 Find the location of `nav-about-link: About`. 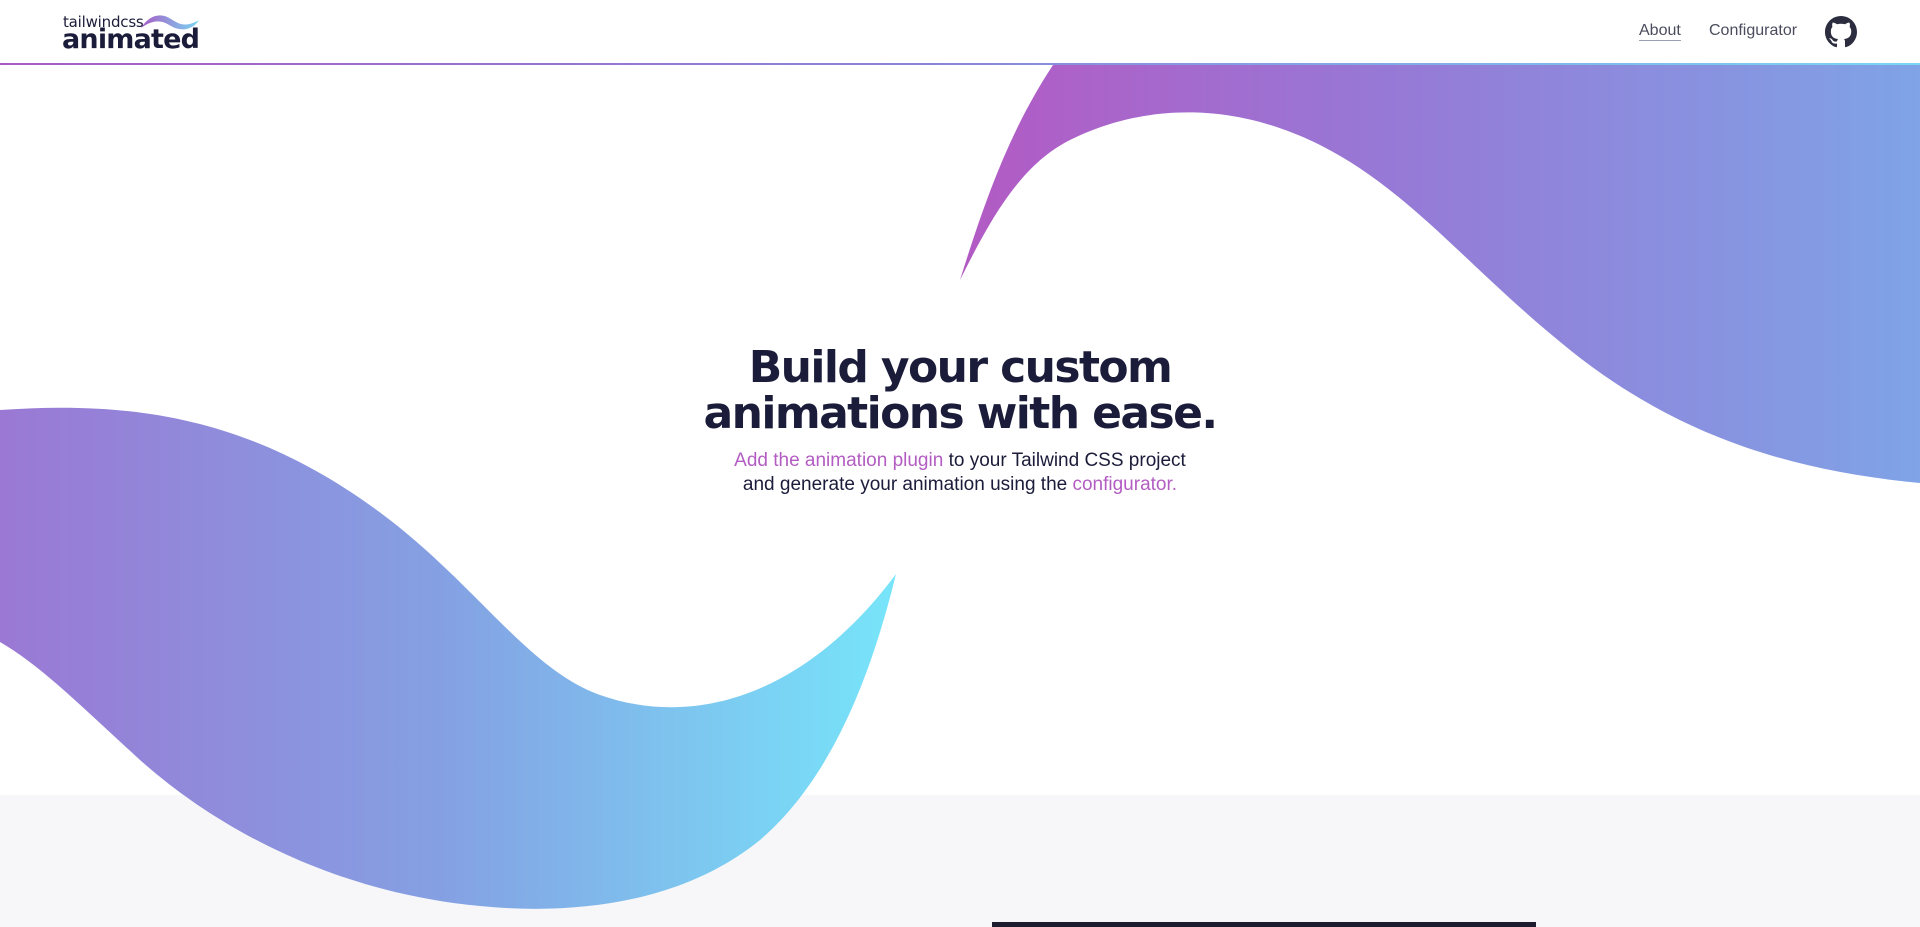

nav-about-link: About is located at coordinates (1660, 31).